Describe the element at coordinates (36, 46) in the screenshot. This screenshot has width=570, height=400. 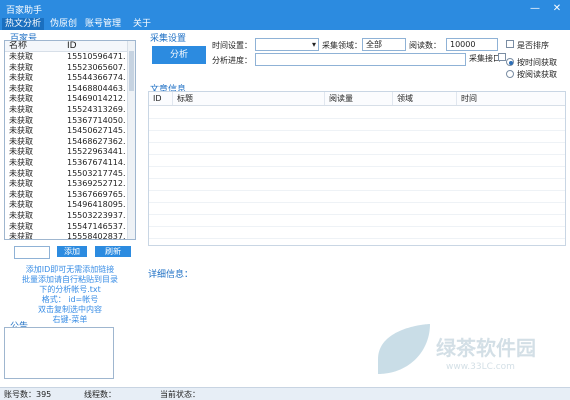
I see `col-name: 名称` at that location.